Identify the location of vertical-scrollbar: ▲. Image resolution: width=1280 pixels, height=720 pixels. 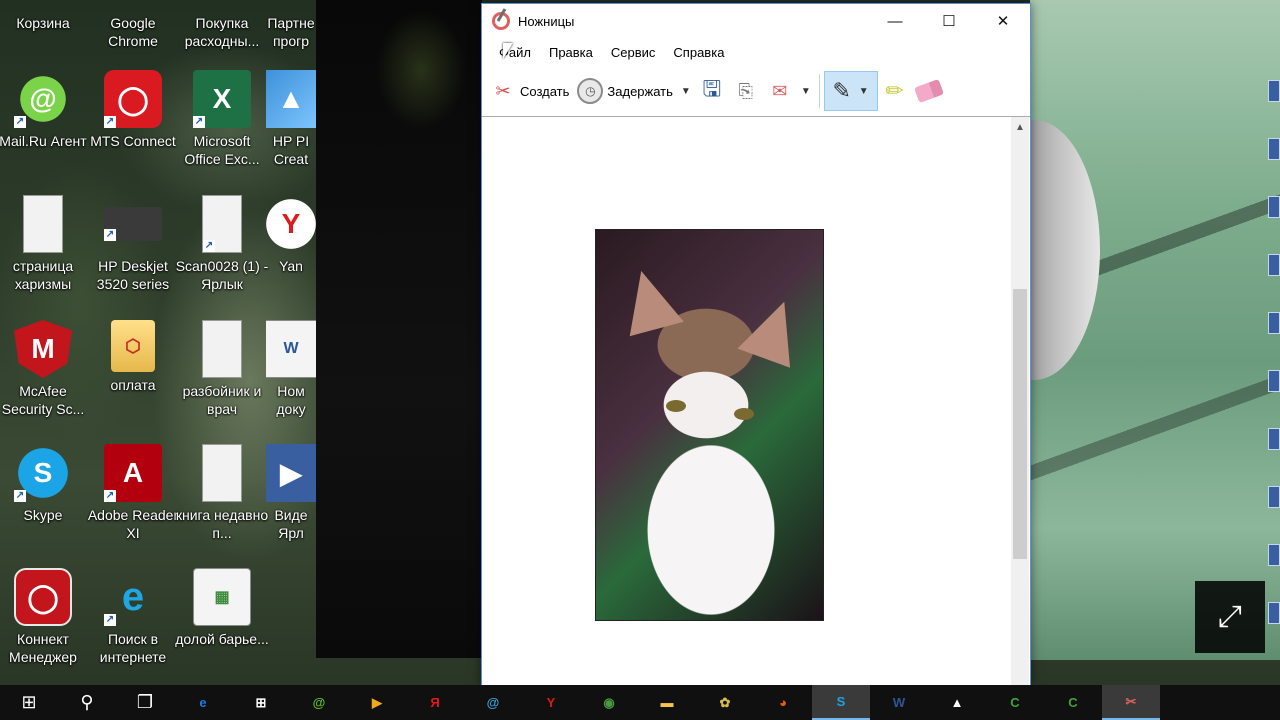
(1020, 401).